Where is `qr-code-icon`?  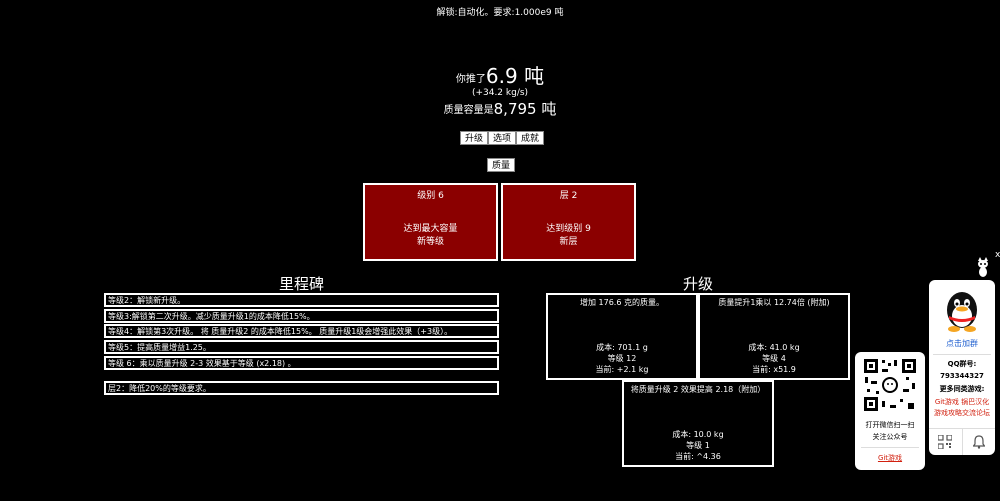 qr-code-icon is located at coordinates (946, 442).